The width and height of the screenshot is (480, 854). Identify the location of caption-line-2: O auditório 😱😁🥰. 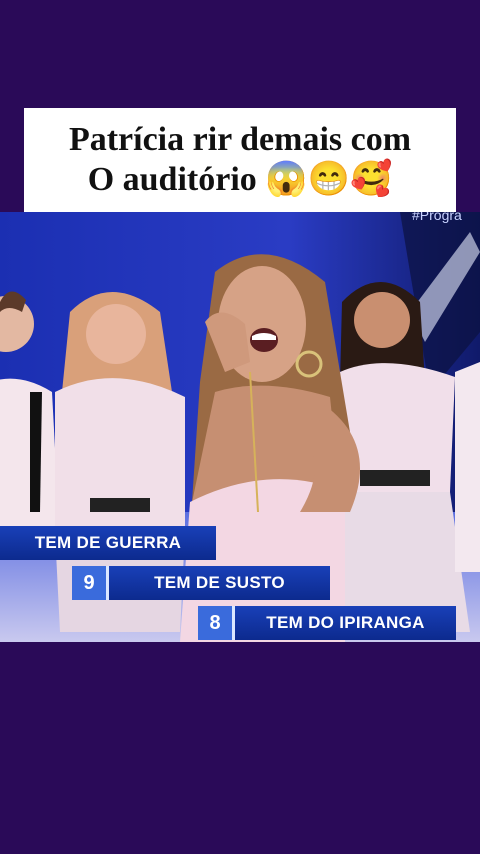
(240, 179).